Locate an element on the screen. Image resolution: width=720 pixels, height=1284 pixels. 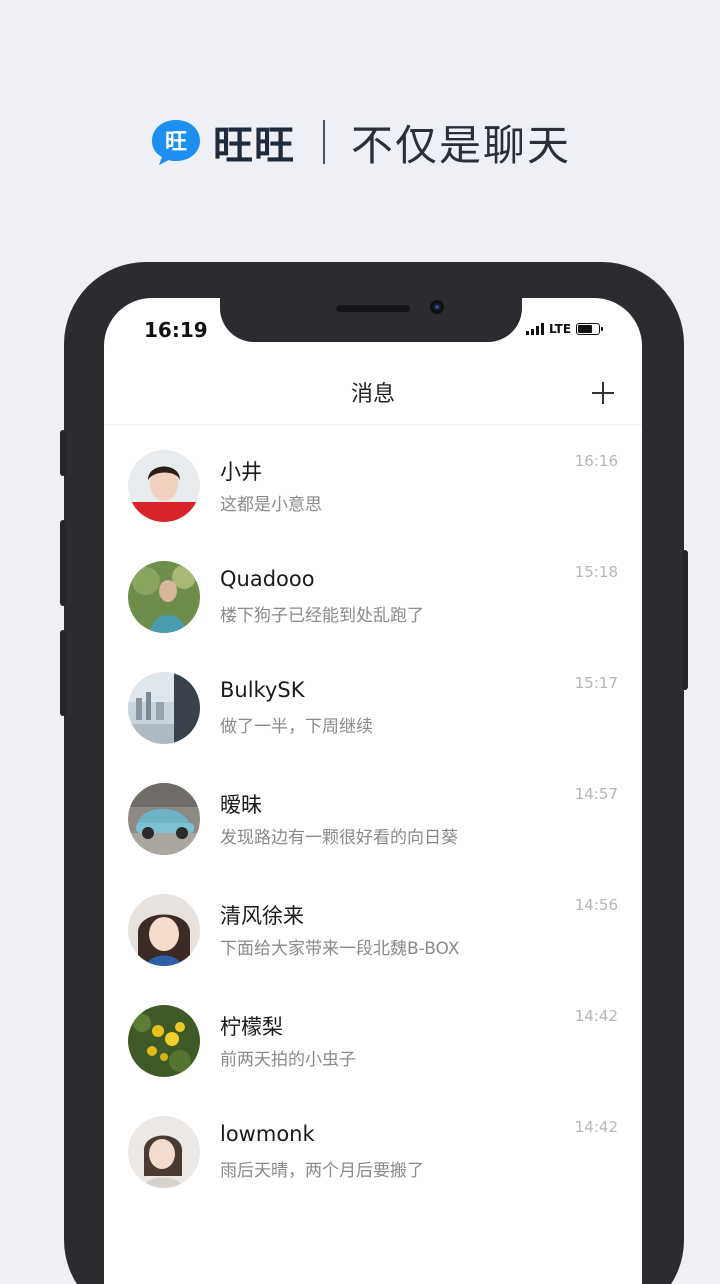
status-time: 16:19 is located at coordinates (176, 330).